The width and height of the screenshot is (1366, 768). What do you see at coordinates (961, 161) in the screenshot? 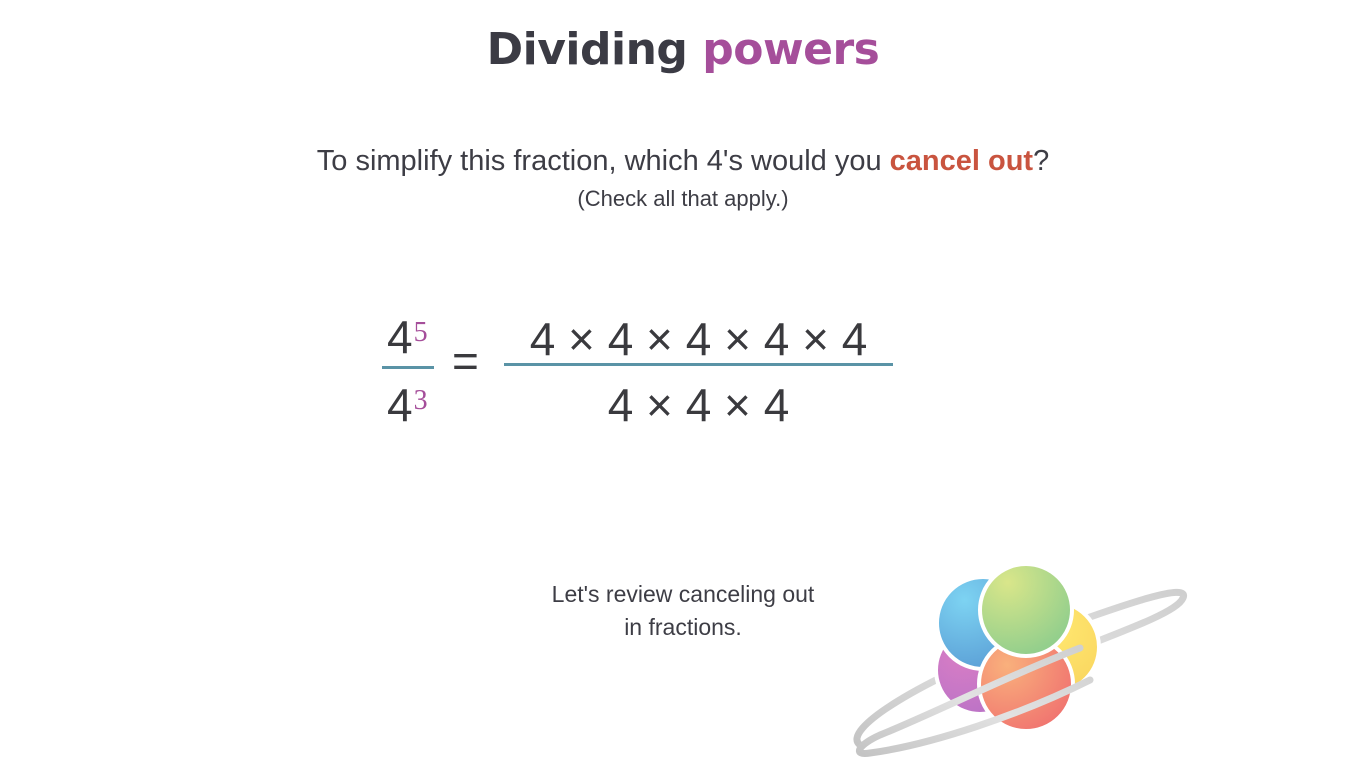
I see `question-emphasis: cancel out` at bounding box center [961, 161].